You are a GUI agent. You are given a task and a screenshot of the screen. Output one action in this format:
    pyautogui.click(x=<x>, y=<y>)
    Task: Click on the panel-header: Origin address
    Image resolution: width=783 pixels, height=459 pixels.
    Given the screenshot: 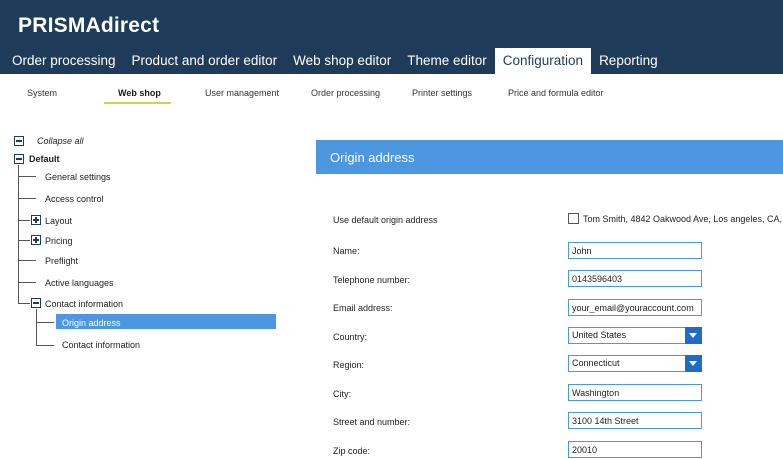 What is the action you would take?
    pyautogui.click(x=549, y=157)
    